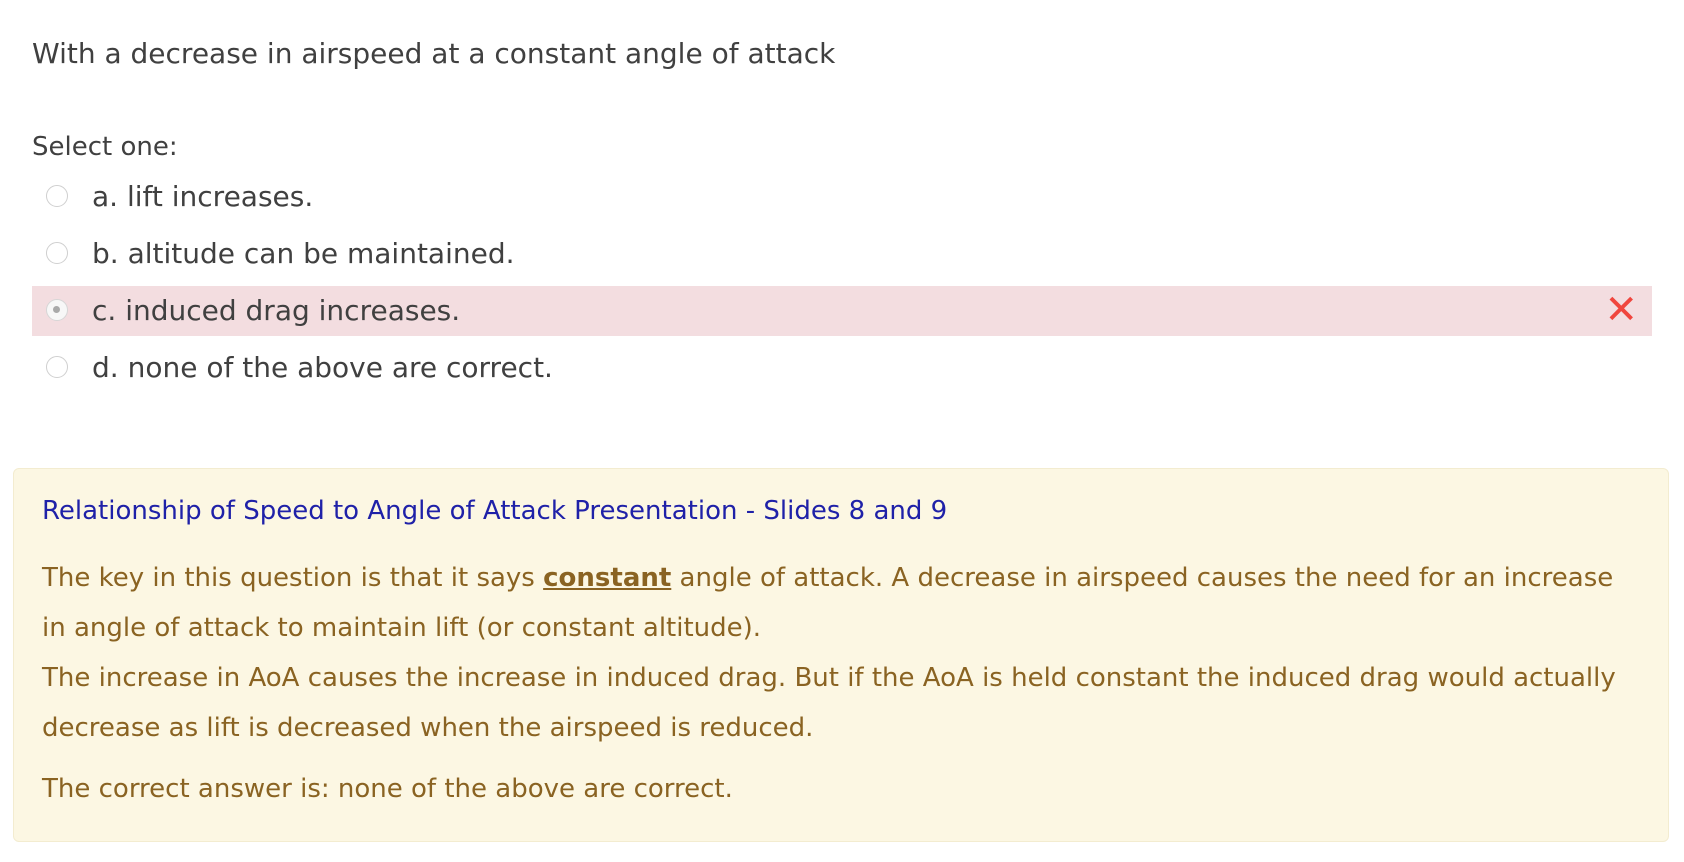  Describe the element at coordinates (202, 197) in the screenshot. I see `answer-label-a: a. lift increases.` at that location.